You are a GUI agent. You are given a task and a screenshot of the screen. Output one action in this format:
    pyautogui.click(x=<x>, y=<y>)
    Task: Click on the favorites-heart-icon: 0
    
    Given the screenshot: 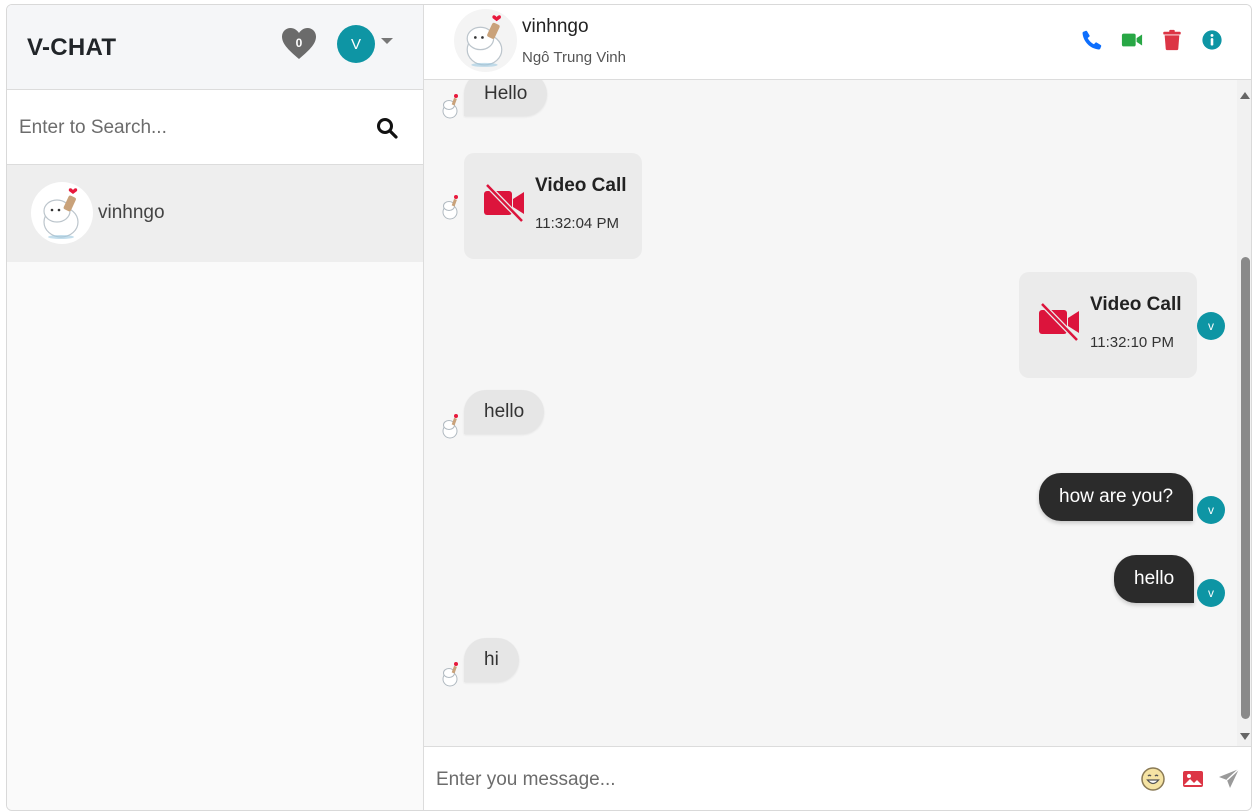 What is the action you would take?
    pyautogui.click(x=299, y=44)
    